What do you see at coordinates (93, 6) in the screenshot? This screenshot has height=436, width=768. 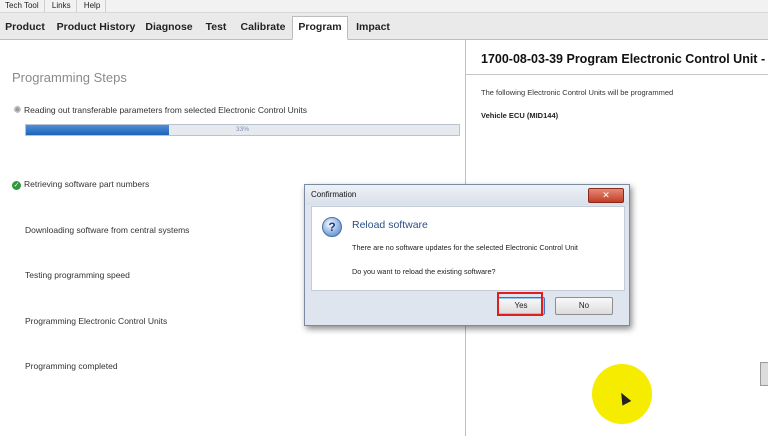 I see `menu-help: Help` at bounding box center [93, 6].